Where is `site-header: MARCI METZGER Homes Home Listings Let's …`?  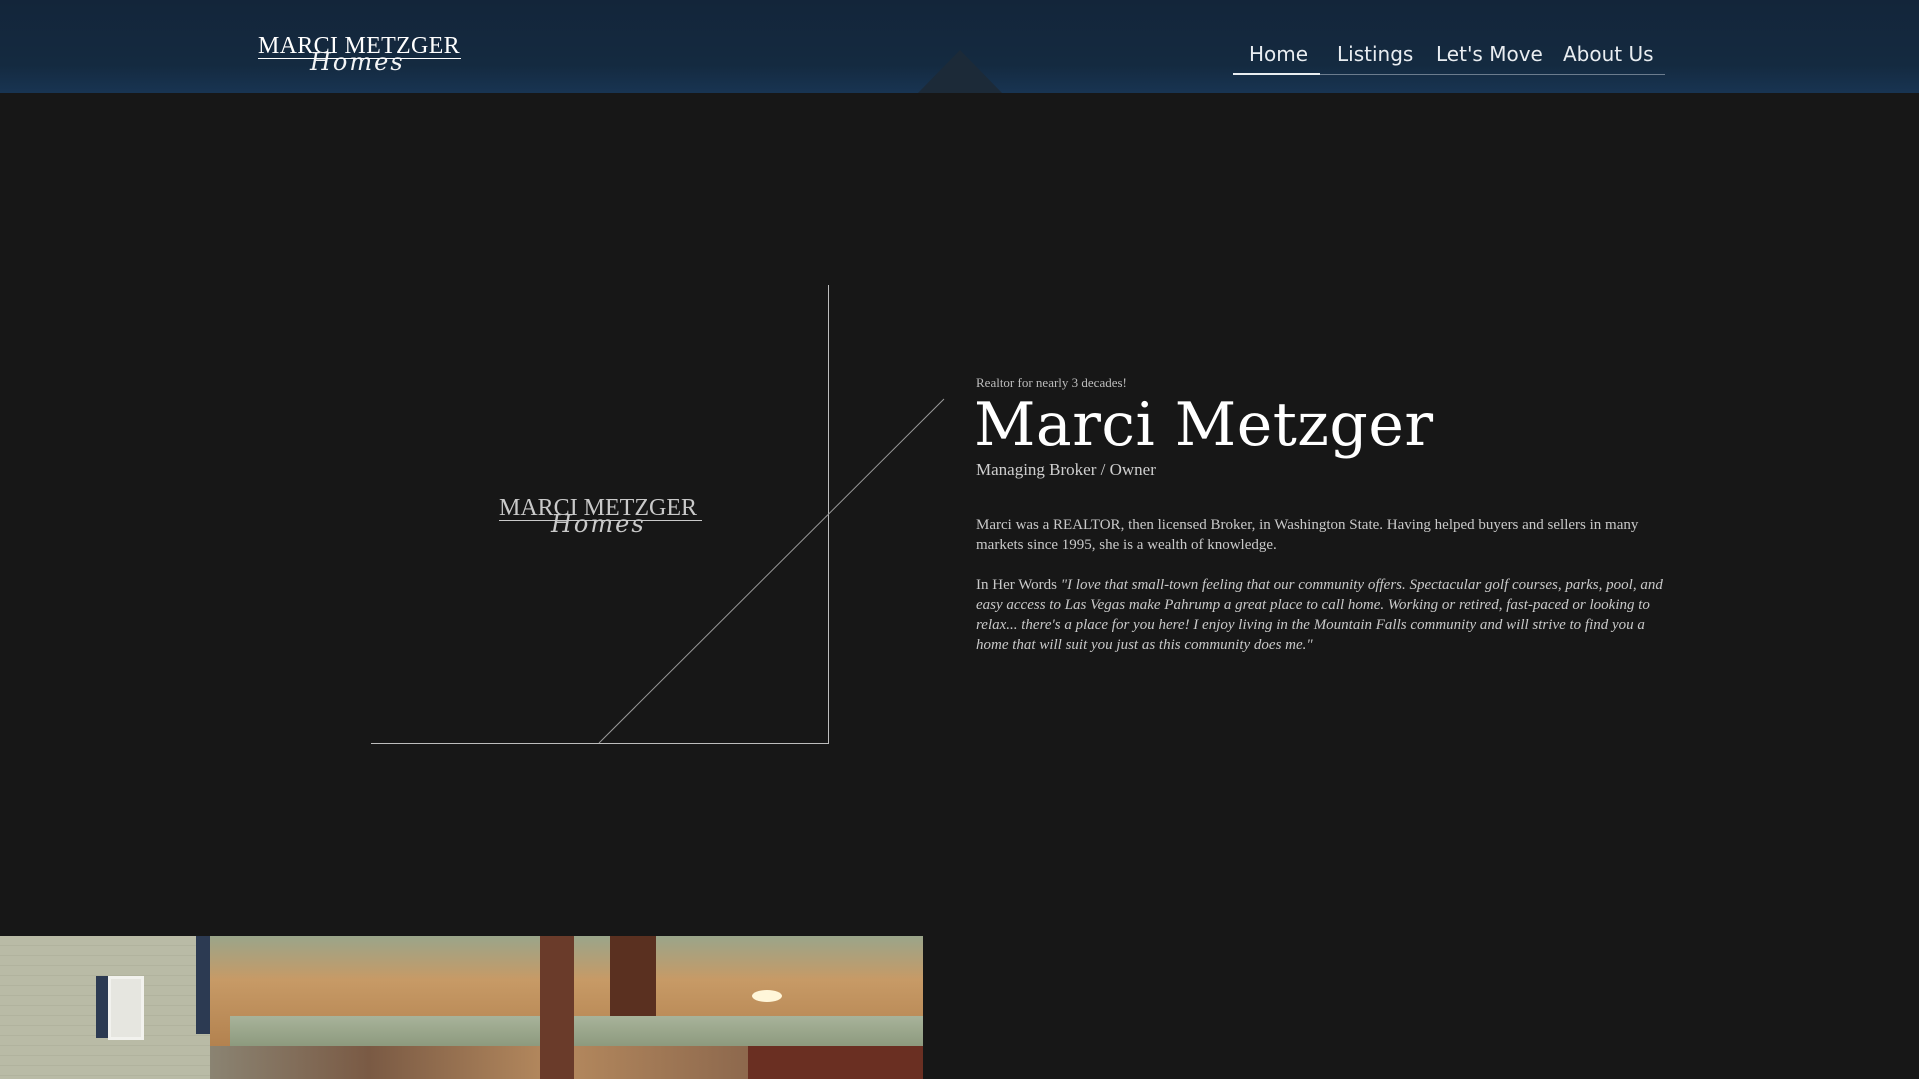
site-header: MARCI METZGER Homes Home Listings Let's … is located at coordinates (959, 46).